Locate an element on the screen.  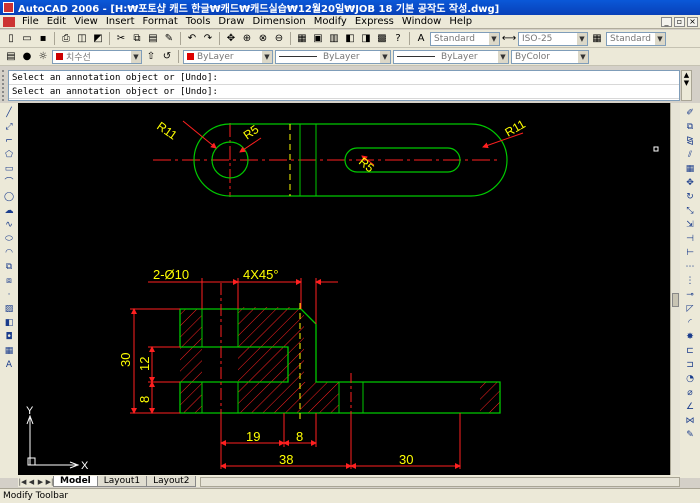
dim-radius-icon: ◔ is located at coordinates (690, 379).